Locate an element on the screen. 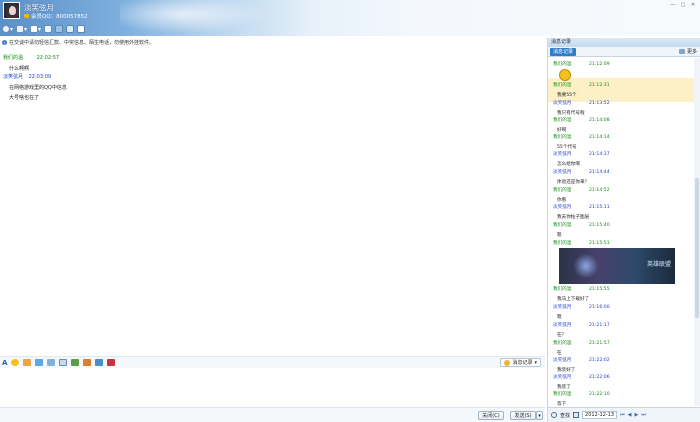 The image size is (700, 422). qq-number: 会员QQ：800057852 is located at coordinates (59, 17).